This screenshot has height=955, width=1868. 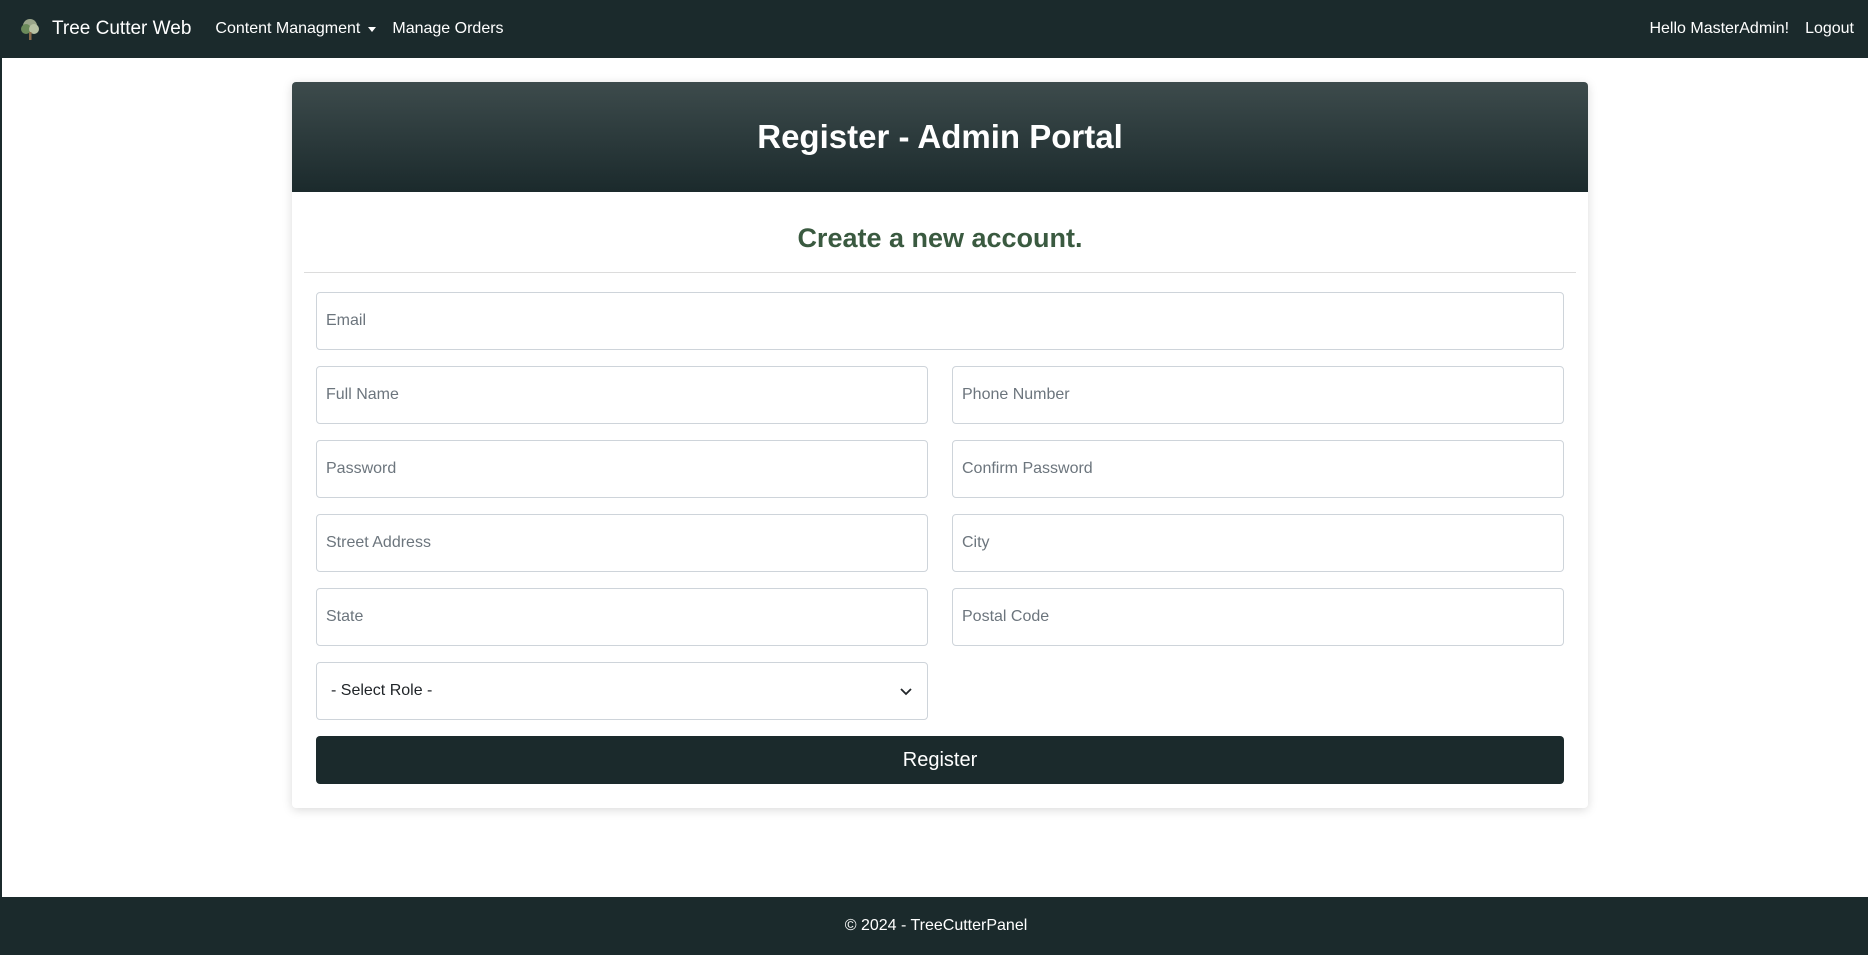 I want to click on page-title: Register - Admin Portal, so click(x=940, y=136).